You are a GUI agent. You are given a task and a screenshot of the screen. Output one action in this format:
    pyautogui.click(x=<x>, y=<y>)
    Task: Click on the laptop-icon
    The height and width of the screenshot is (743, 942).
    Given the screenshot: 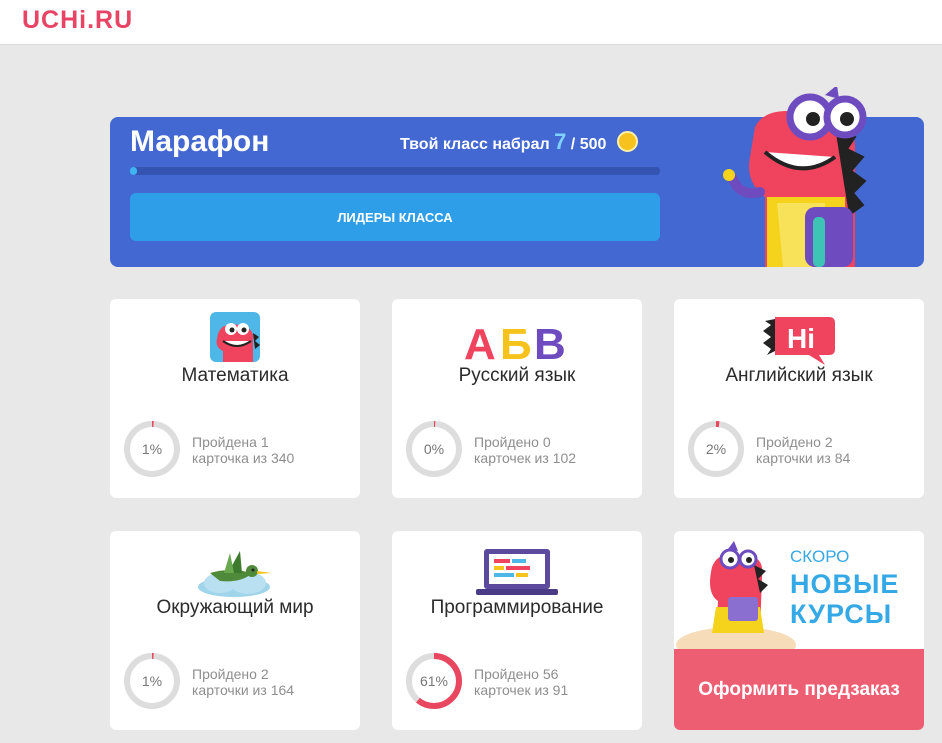 What is the action you would take?
    pyautogui.click(x=517, y=572)
    